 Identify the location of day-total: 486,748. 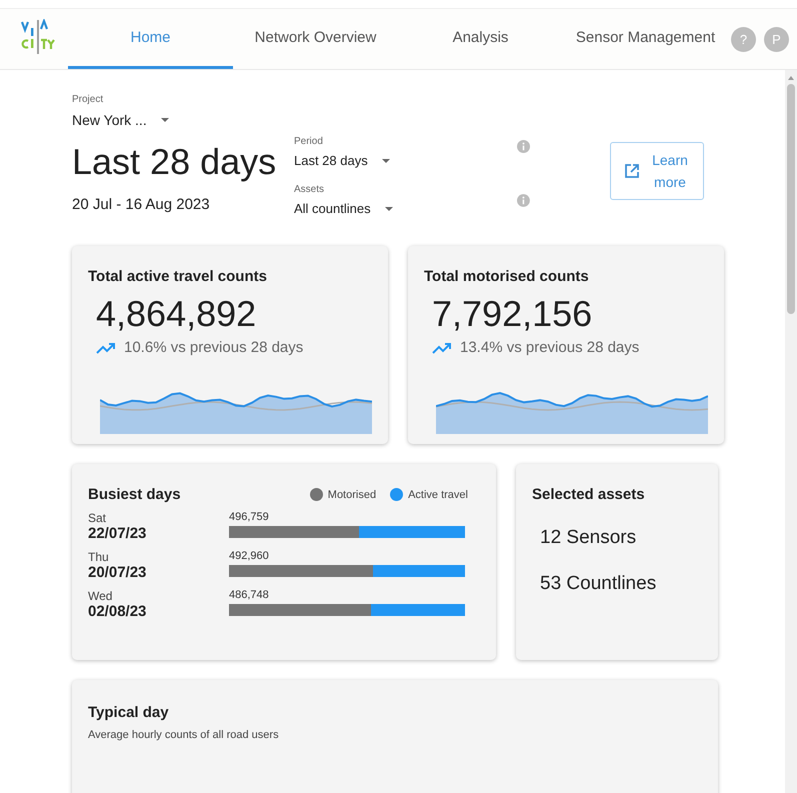
(249, 595).